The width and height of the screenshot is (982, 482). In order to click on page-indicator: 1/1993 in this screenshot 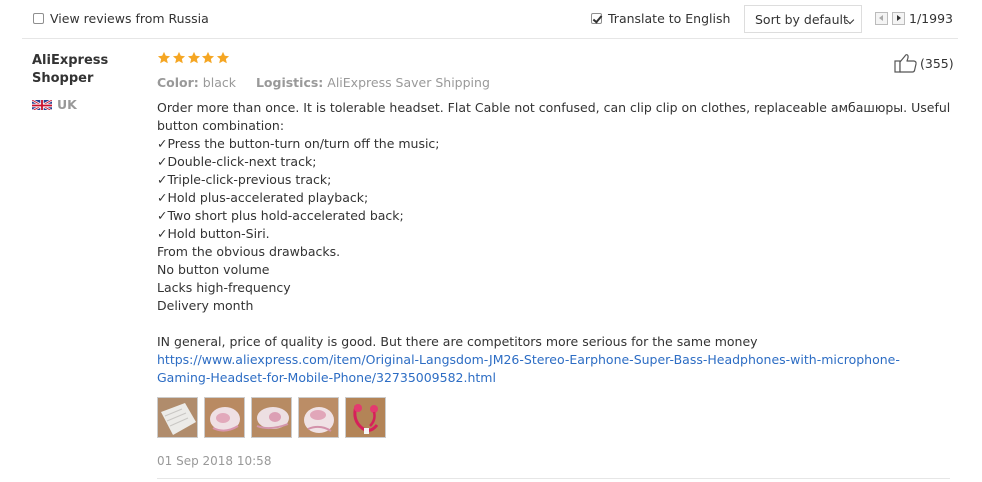, I will do `click(931, 18)`.